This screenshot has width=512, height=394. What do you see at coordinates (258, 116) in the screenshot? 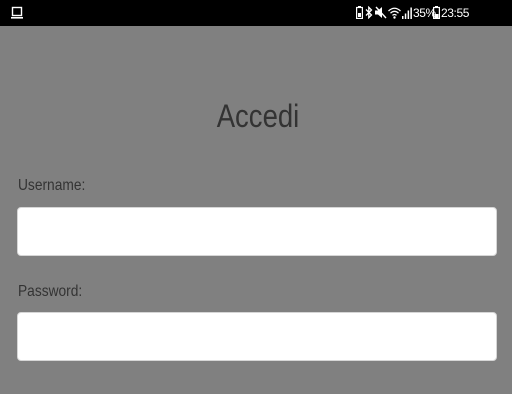
I see `page-title: Accedi` at bounding box center [258, 116].